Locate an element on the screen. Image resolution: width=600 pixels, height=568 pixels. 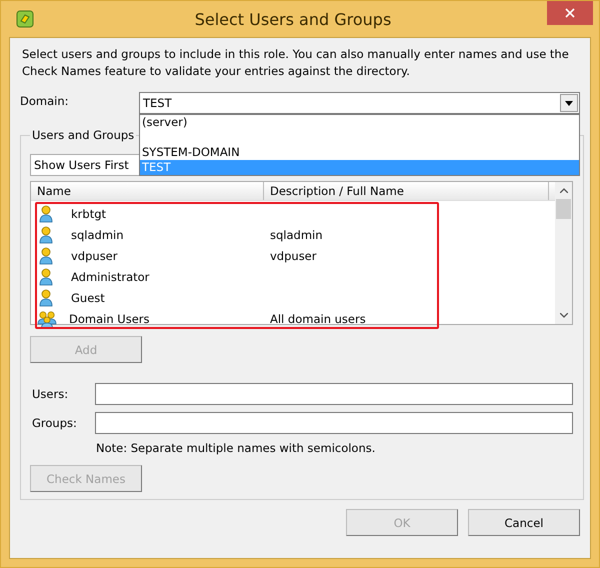
table-cell: krbtgt is located at coordinates (88, 213).